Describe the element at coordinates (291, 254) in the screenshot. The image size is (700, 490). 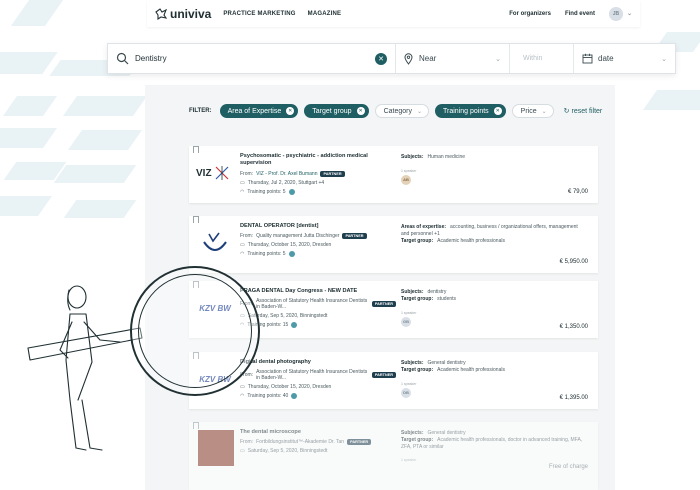
I see `check-icon` at that location.